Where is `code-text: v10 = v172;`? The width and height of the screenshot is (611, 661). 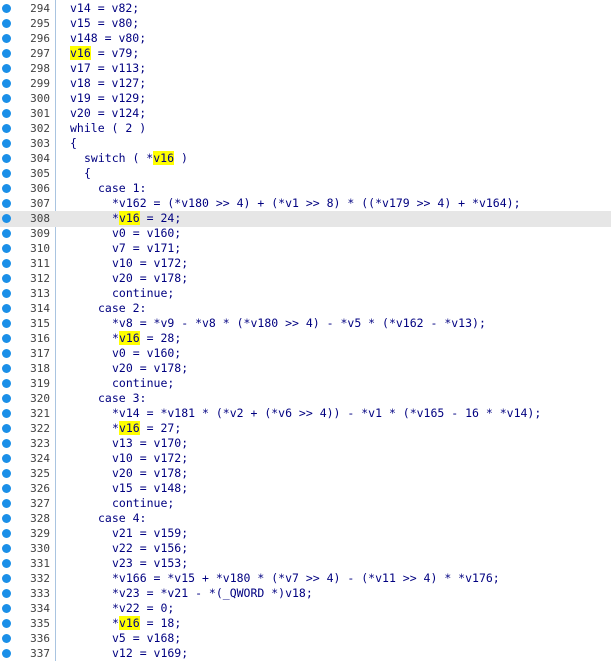
code-text: v10 = v172; is located at coordinates (150, 263).